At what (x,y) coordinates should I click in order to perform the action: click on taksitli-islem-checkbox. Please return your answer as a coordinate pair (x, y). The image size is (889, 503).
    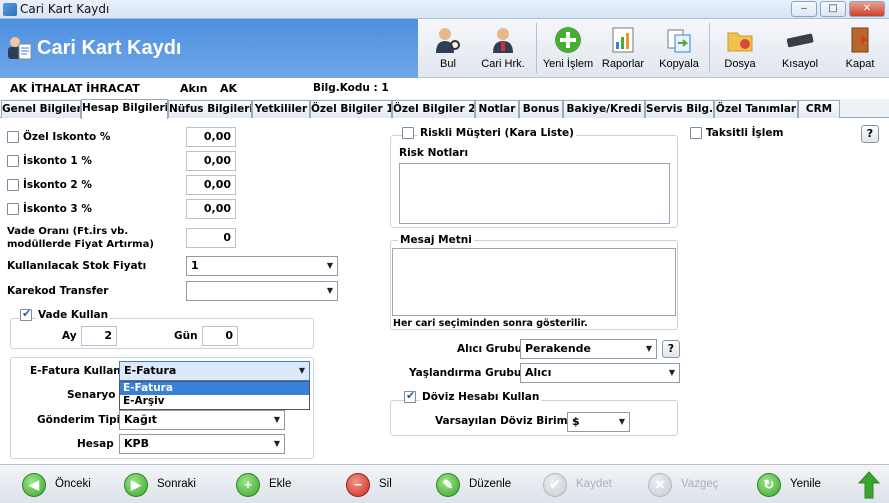
    Looking at the image, I should click on (696, 133).